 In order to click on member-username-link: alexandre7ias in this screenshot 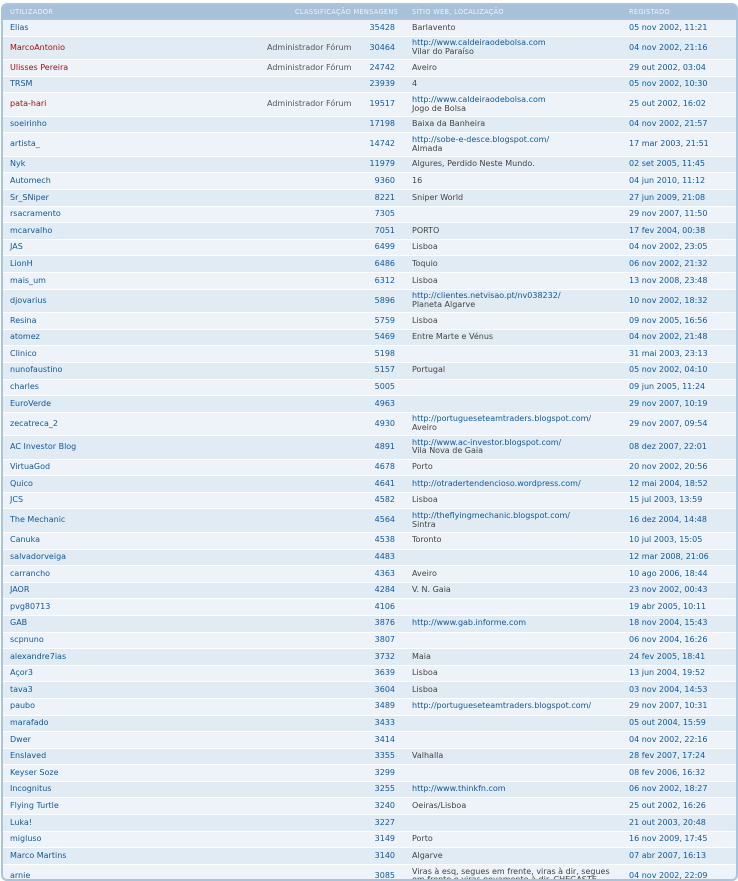, I will do `click(38, 657)`.